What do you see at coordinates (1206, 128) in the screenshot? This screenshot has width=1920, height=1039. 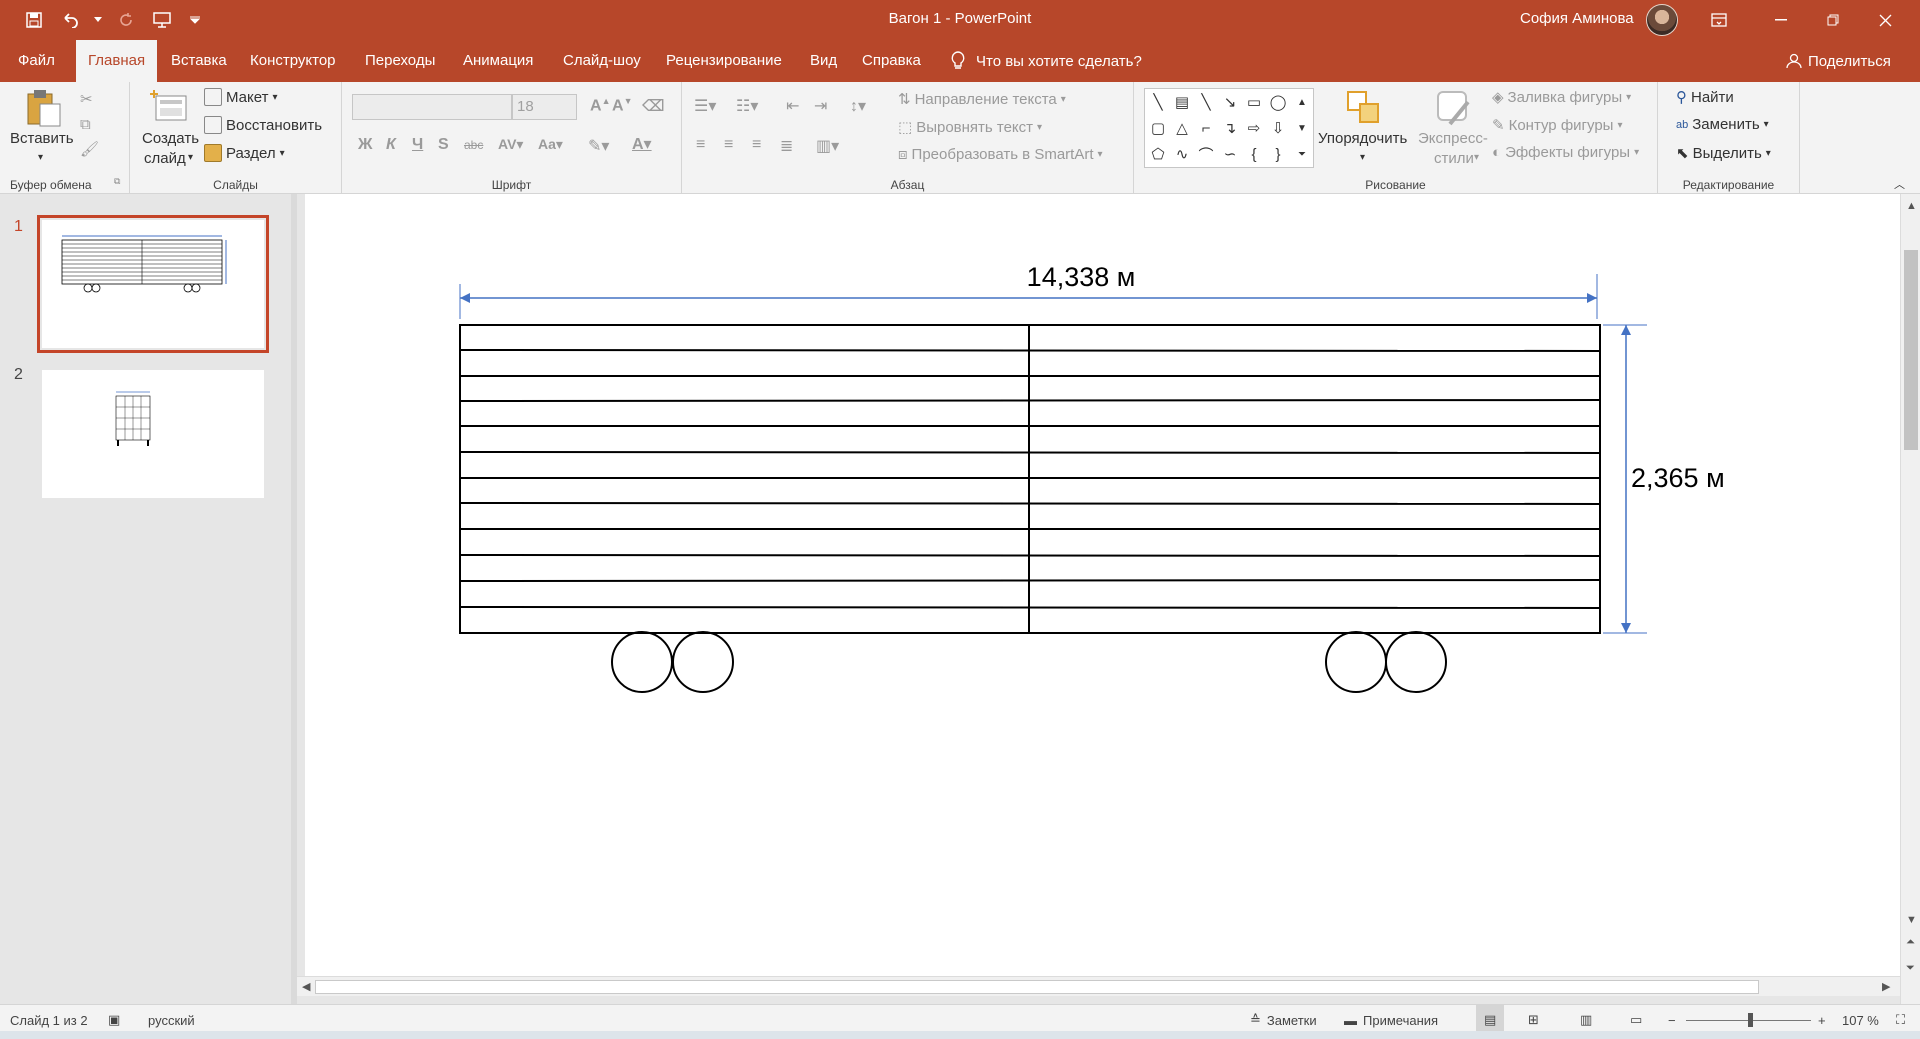 I see `elbow-connector-icon: ⌐` at bounding box center [1206, 128].